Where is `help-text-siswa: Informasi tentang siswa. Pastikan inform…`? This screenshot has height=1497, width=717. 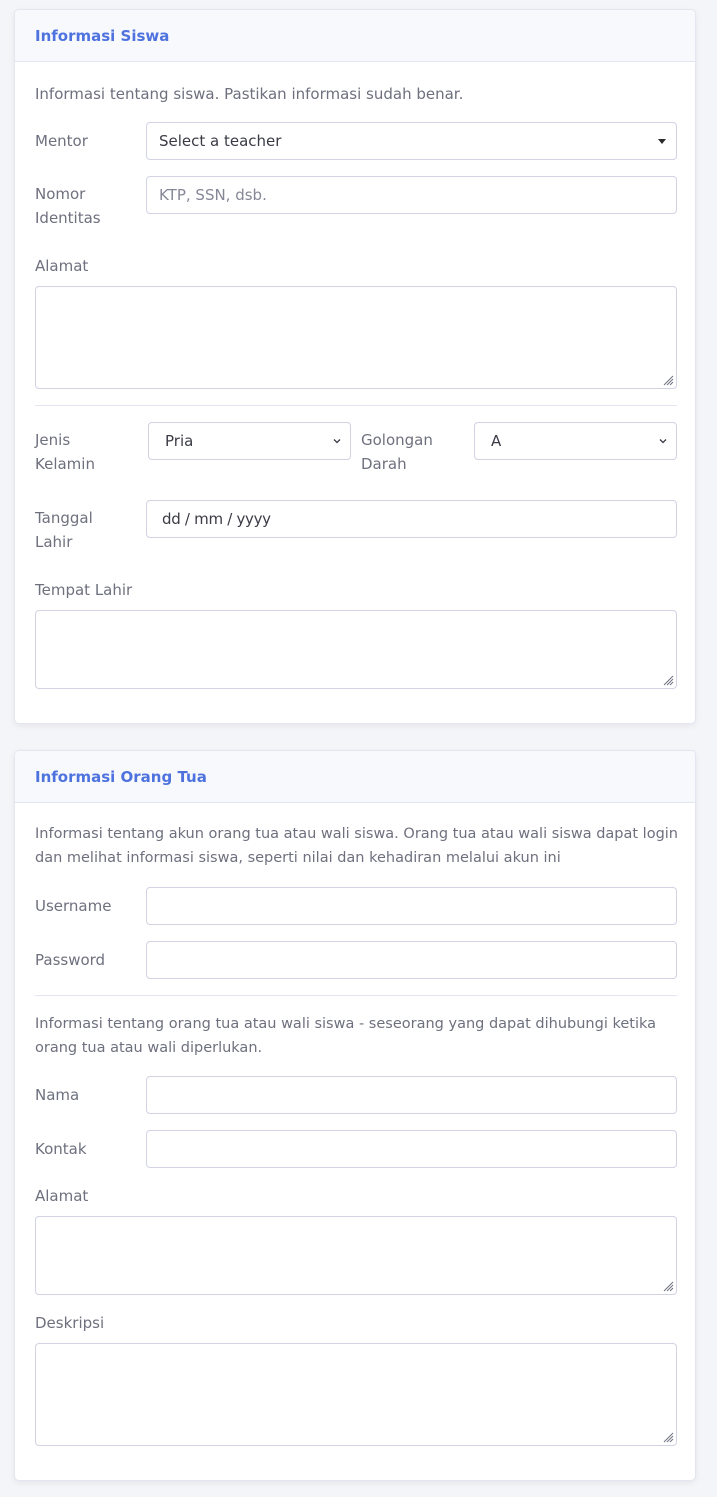 help-text-siswa: Informasi tentang siswa. Pastikan inform… is located at coordinates (249, 94).